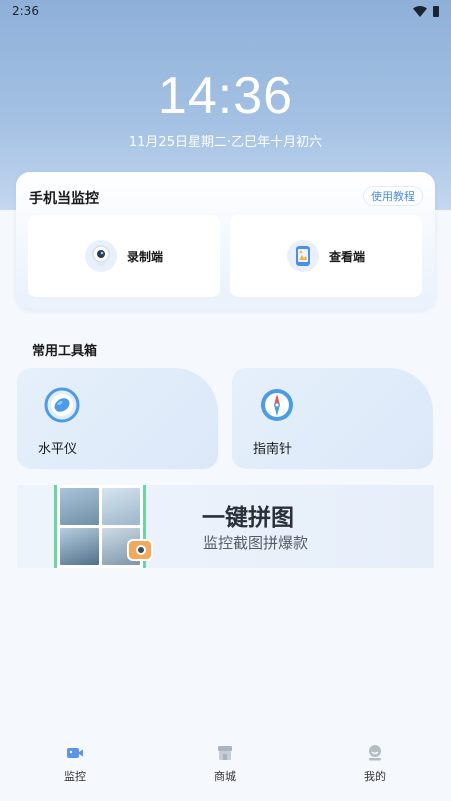 This screenshot has width=451, height=801. Describe the element at coordinates (225, 142) in the screenshot. I see `date-text: 11月25日星期二·乙巳年十月初六` at that location.